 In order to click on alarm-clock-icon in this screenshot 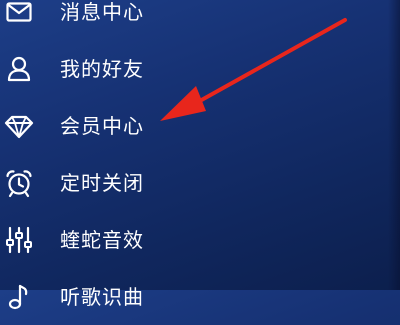, I will do `click(19, 183)`.